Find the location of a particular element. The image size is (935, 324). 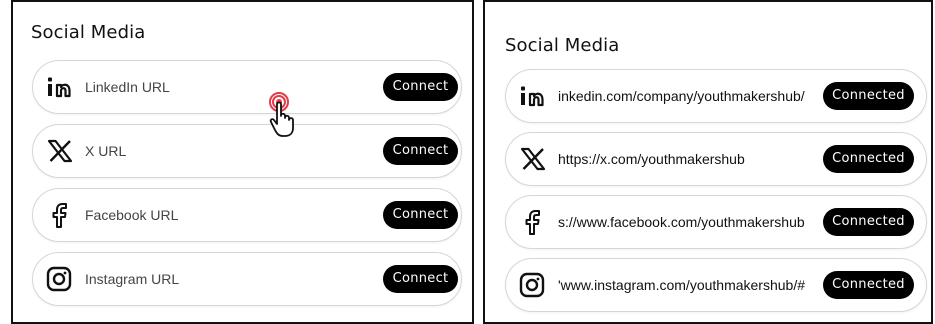

x-url-input: X URL is located at coordinates (215, 151).